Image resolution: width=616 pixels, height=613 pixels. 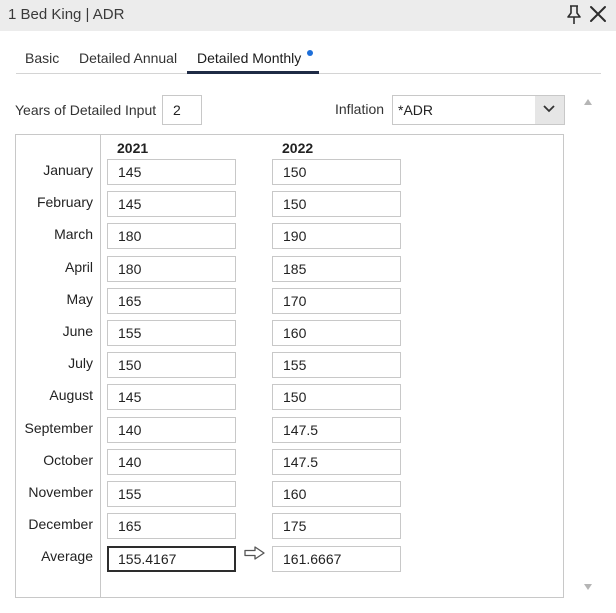 What do you see at coordinates (598, 14) in the screenshot?
I see `close-icon` at bounding box center [598, 14].